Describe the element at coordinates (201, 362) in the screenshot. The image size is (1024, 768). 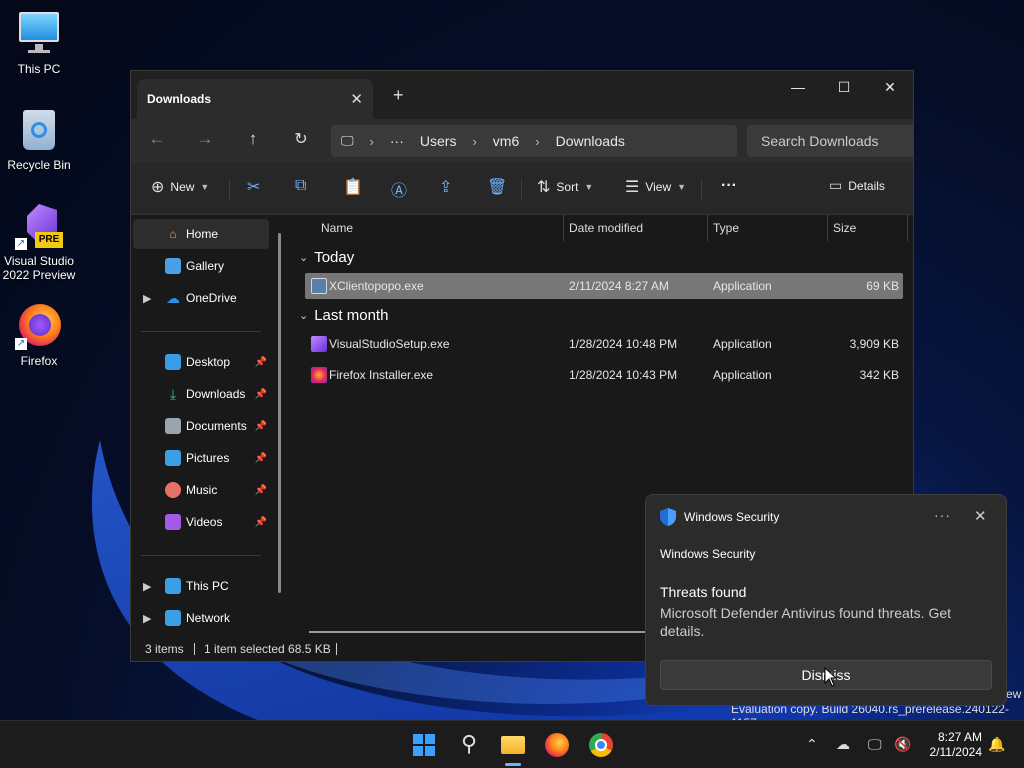
I see `sidebar-item-desktop: Desktop 📌` at that location.